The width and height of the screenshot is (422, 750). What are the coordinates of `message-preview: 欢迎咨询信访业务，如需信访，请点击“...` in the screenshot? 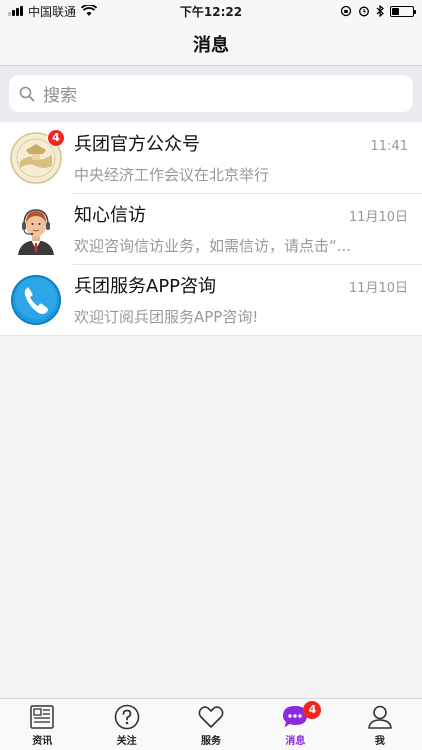 It's located at (213, 246).